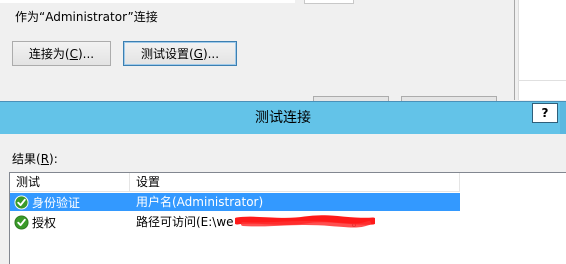  What do you see at coordinates (147, 1) in the screenshot?
I see `background-top-strip` at bounding box center [147, 1].